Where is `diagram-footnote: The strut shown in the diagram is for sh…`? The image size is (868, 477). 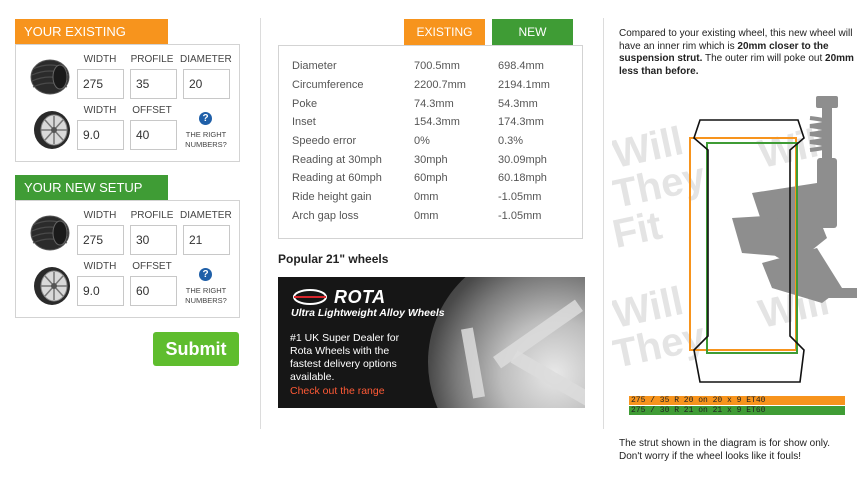 diagram-footnote: The strut shown in the diagram is for sh… is located at coordinates (725, 450).